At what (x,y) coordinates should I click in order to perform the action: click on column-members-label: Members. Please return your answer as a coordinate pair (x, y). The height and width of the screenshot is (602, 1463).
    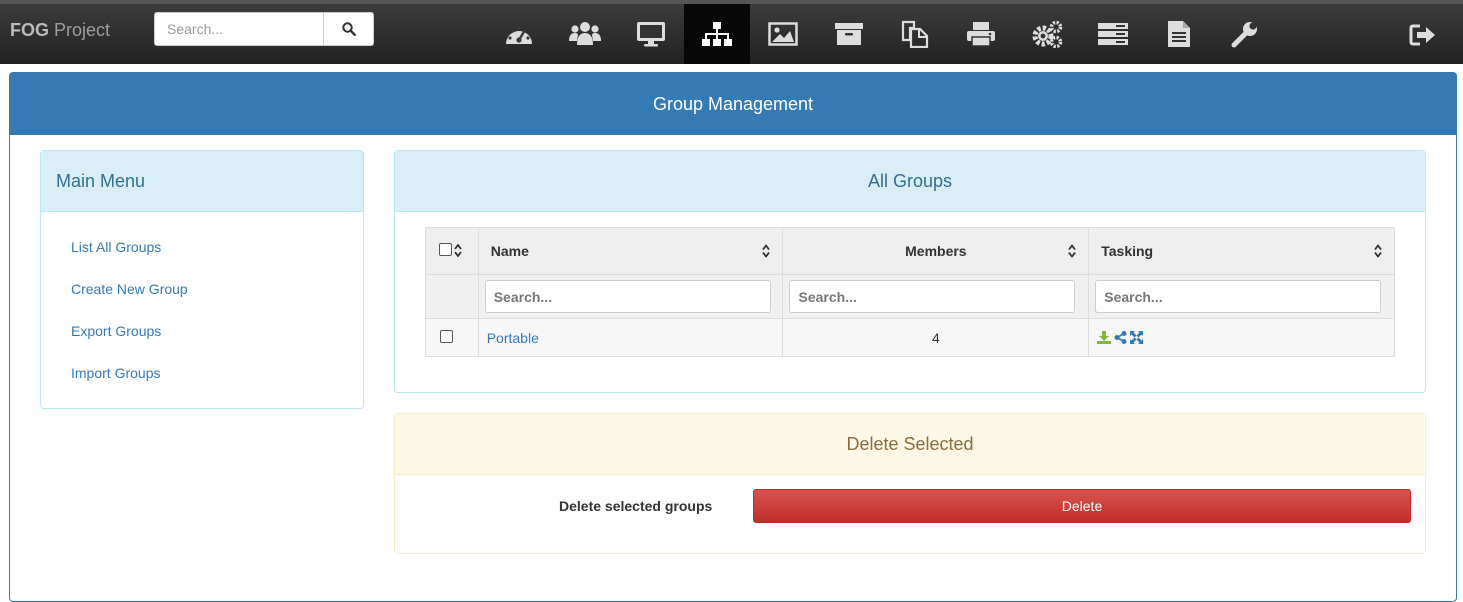
    Looking at the image, I should click on (936, 251).